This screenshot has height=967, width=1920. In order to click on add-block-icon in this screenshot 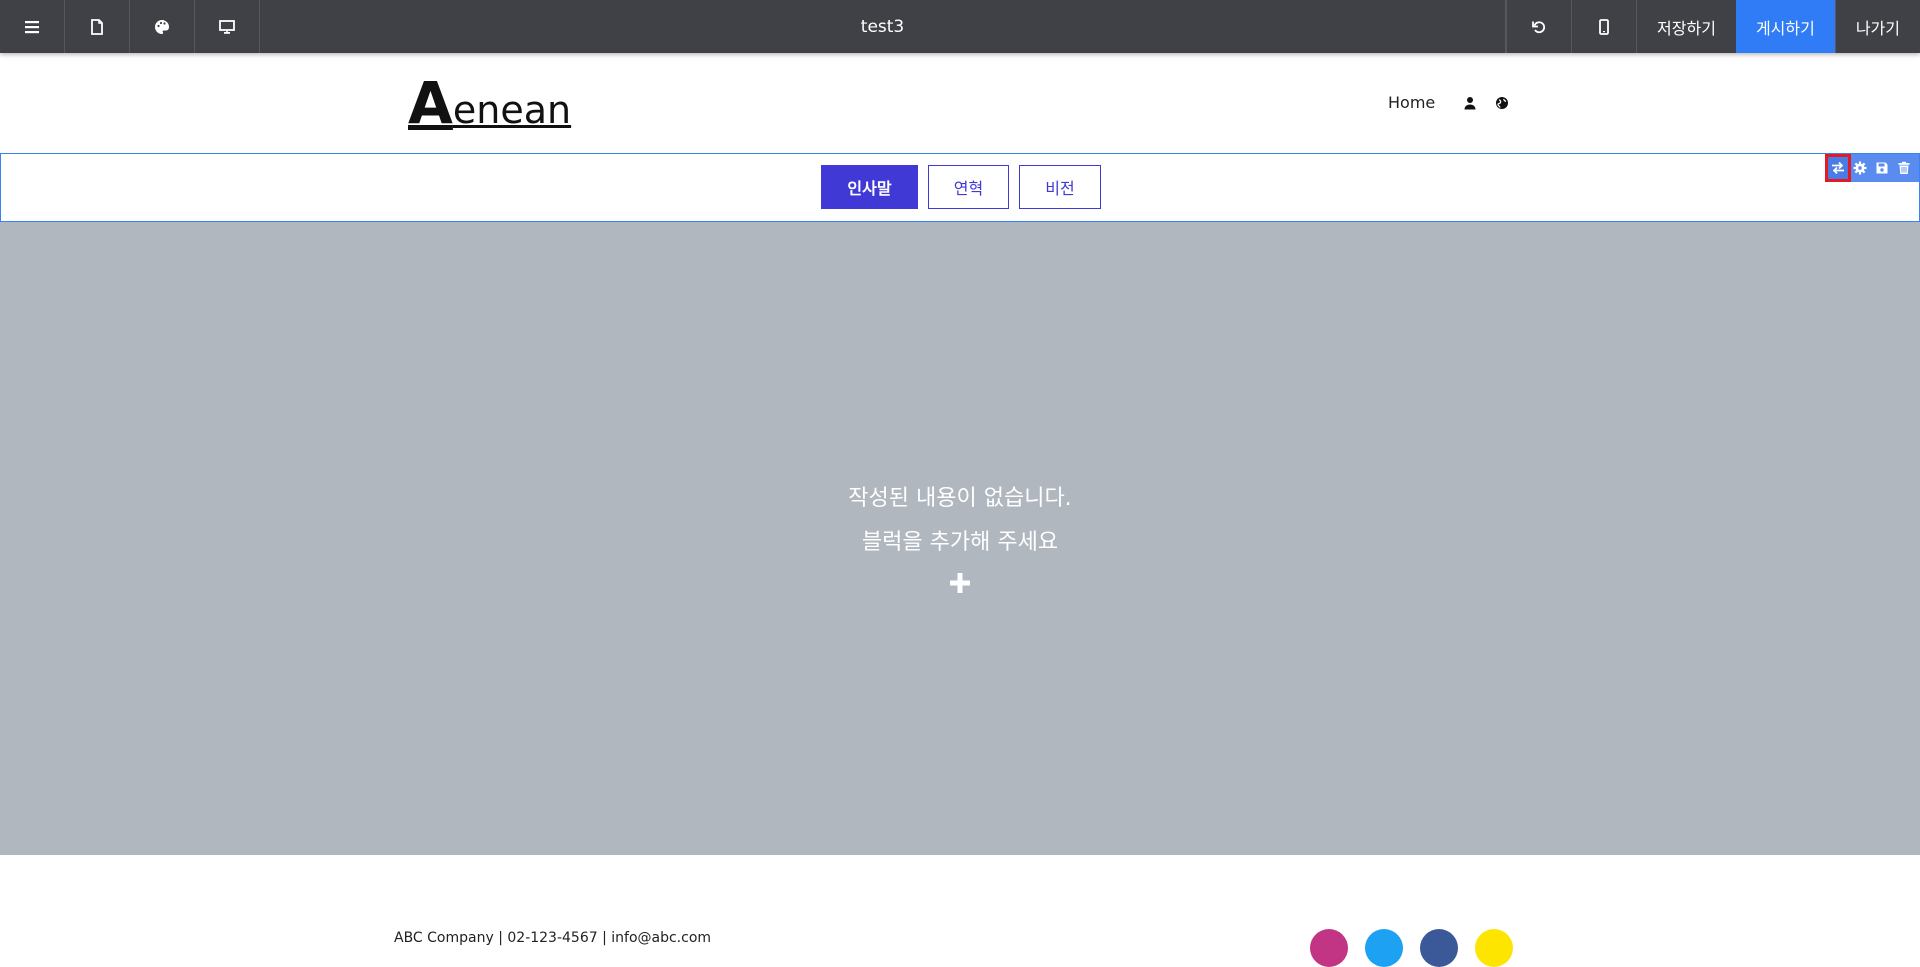, I will do `click(960, 583)`.